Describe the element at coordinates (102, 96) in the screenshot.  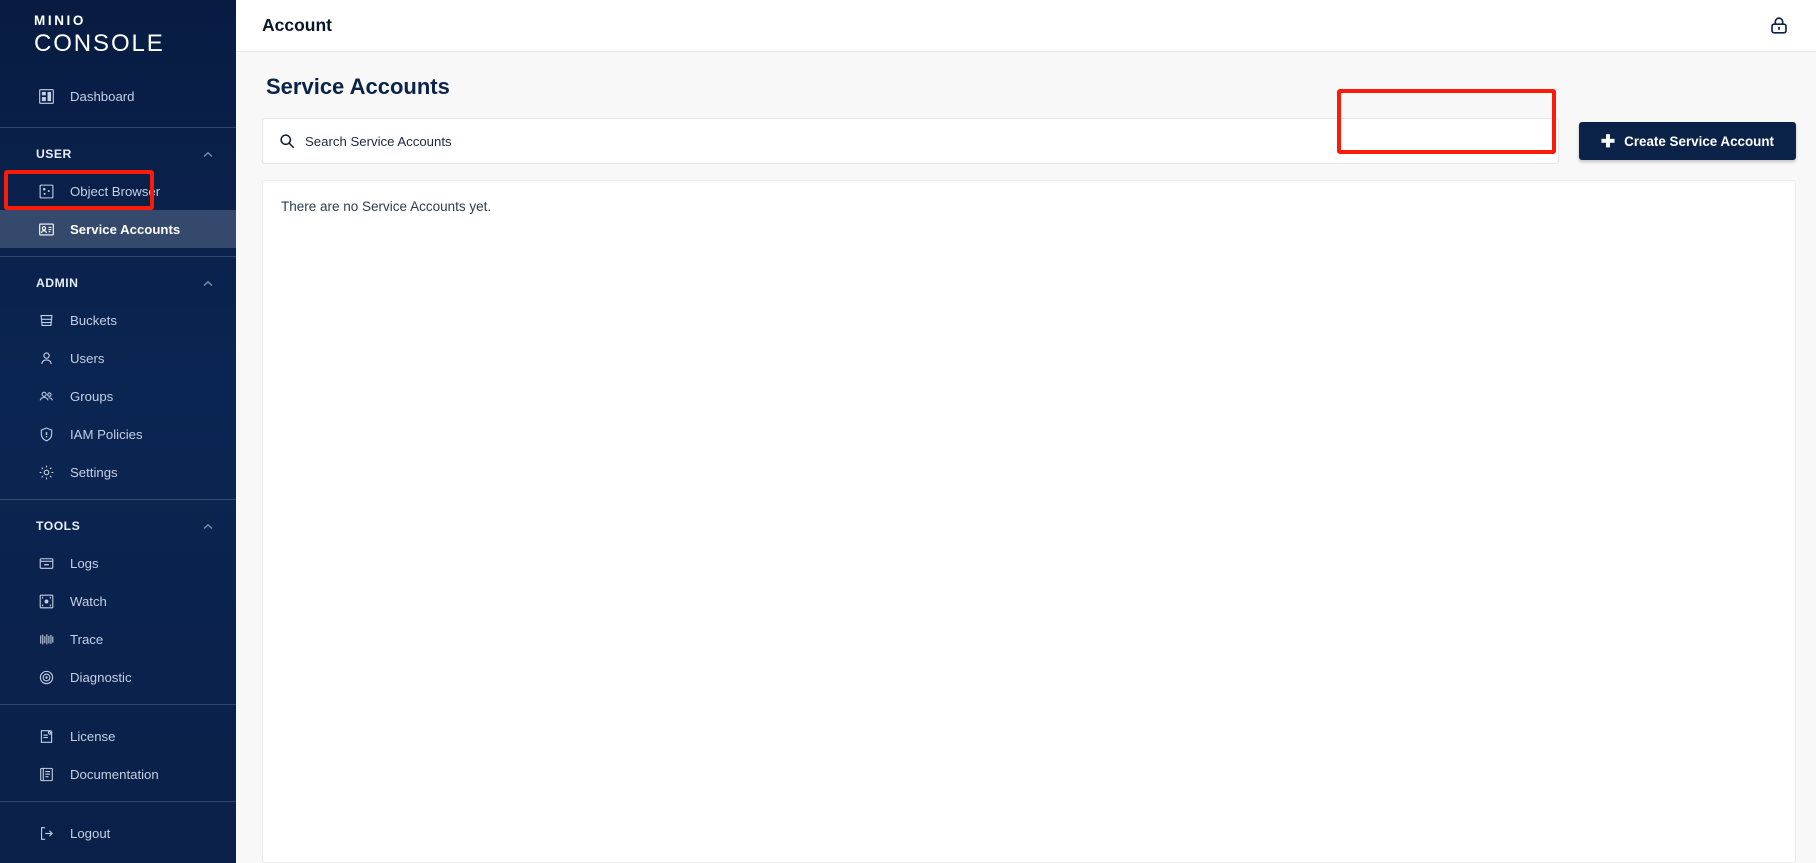
I see `sidebar-item-label: Dashboard` at that location.